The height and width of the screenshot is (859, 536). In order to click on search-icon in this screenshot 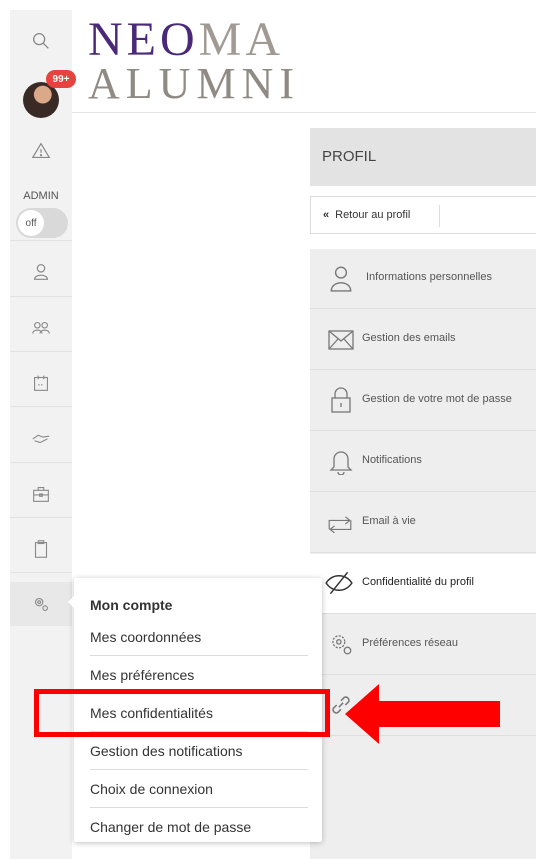, I will do `click(41, 41)`.